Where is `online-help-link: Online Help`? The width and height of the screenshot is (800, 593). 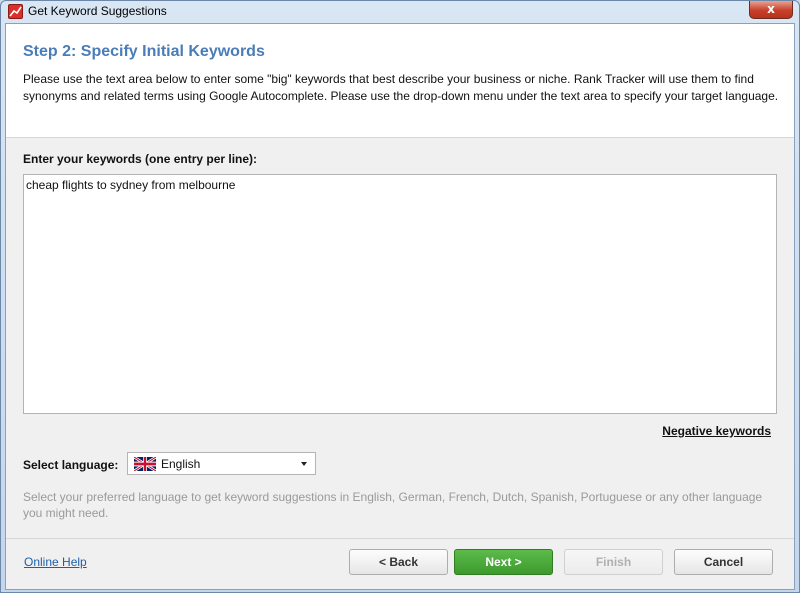 online-help-link: Online Help is located at coordinates (55, 562).